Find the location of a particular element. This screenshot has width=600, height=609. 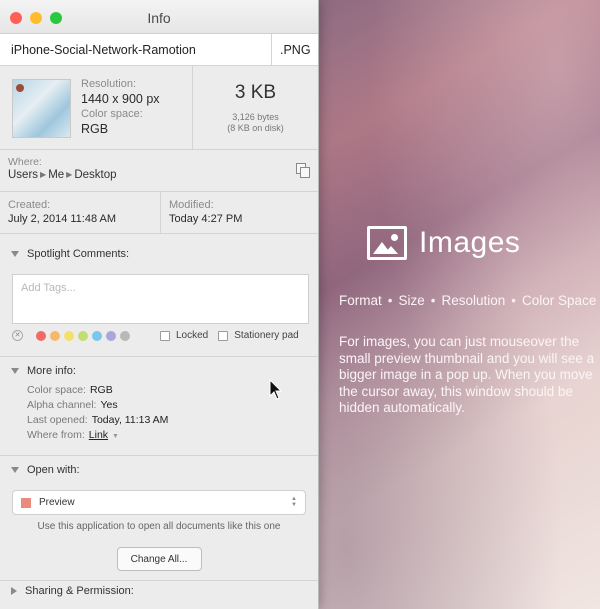

open-with-toggle: Open with: is located at coordinates (159, 470).